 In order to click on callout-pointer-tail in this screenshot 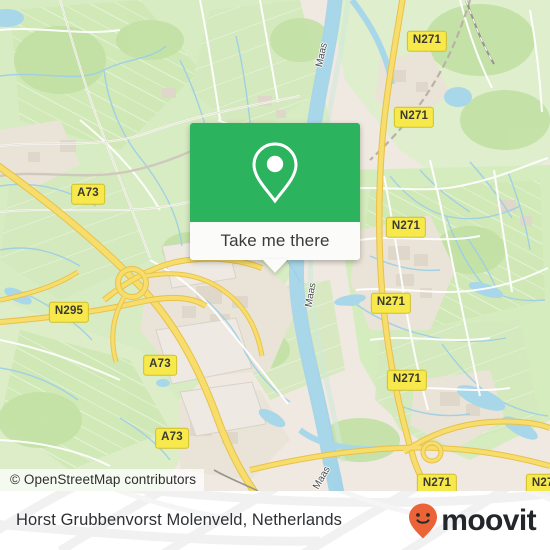, I will do `click(275, 266)`.